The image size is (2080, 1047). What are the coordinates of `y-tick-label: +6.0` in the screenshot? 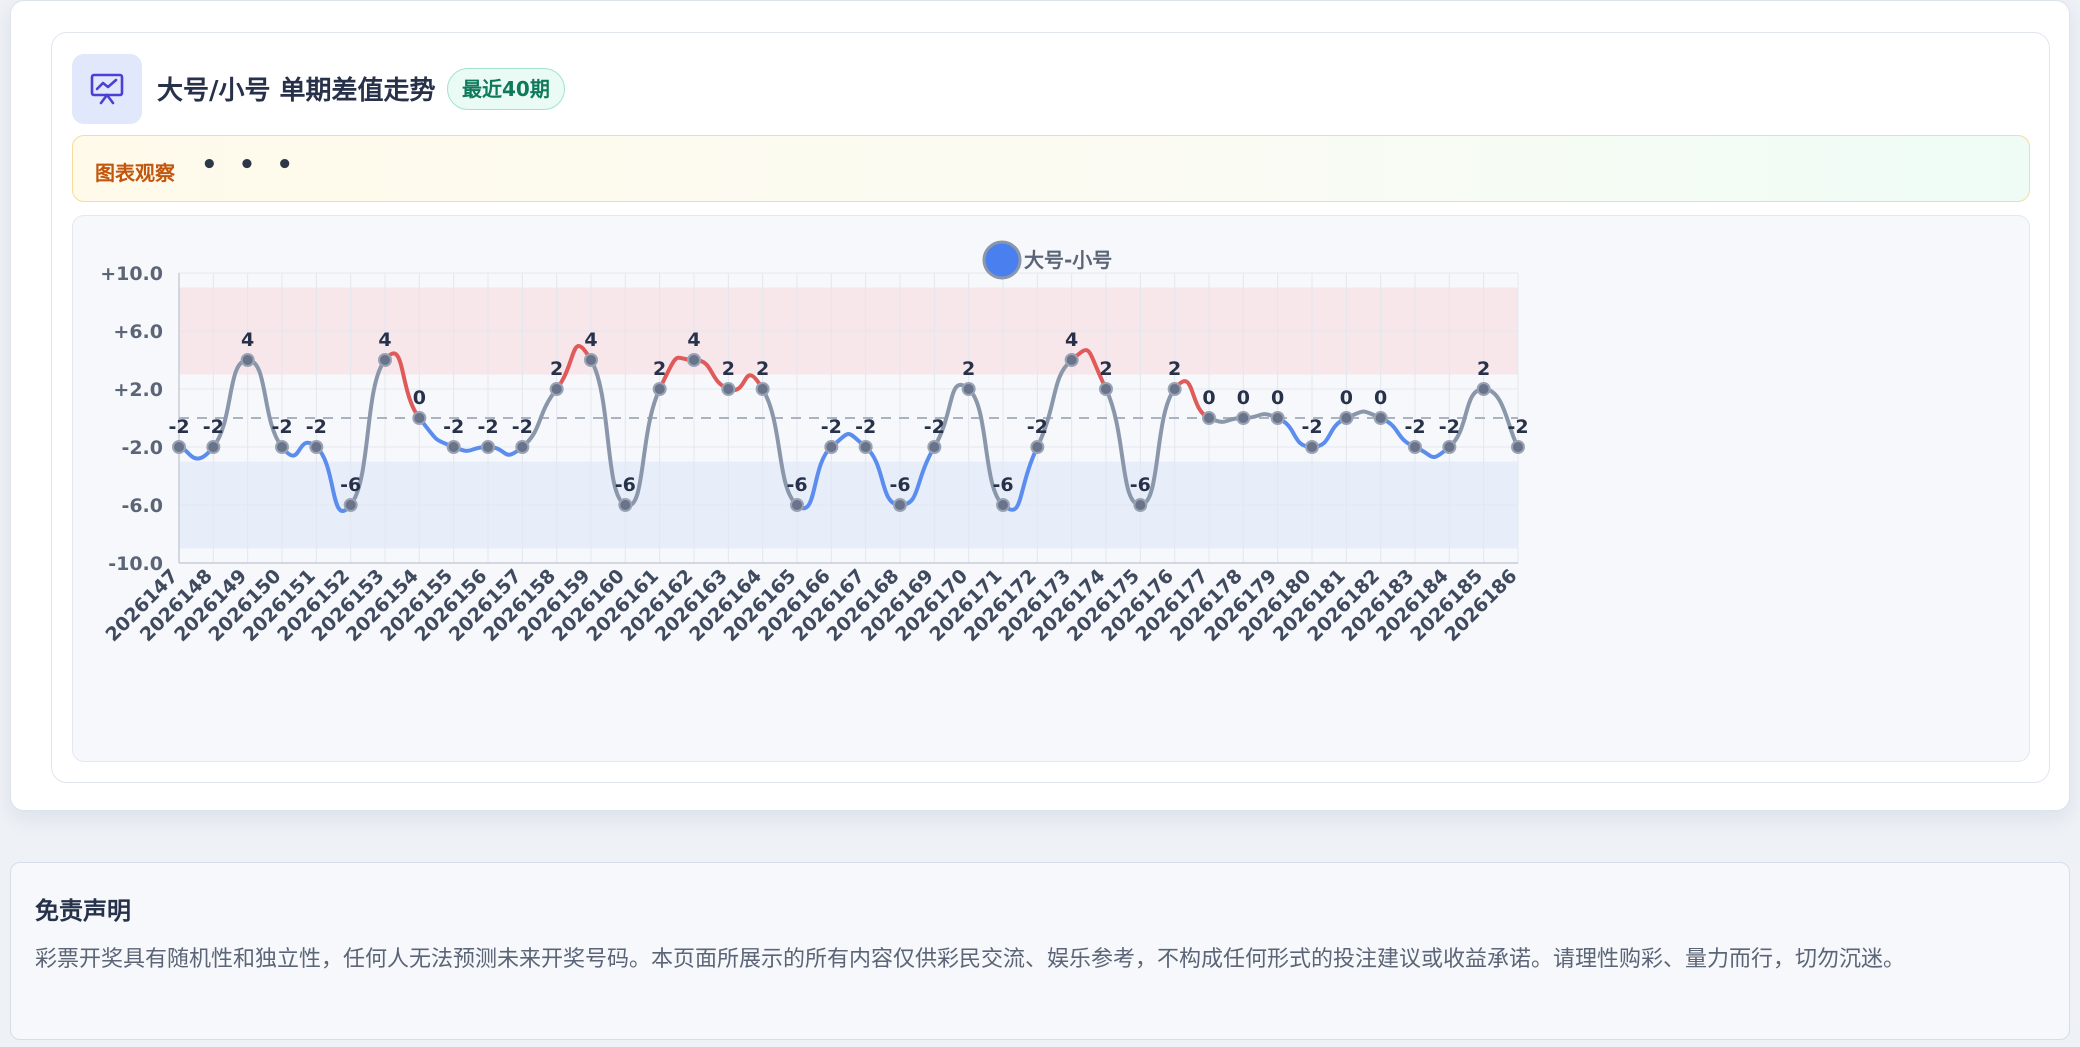 It's located at (138, 332).